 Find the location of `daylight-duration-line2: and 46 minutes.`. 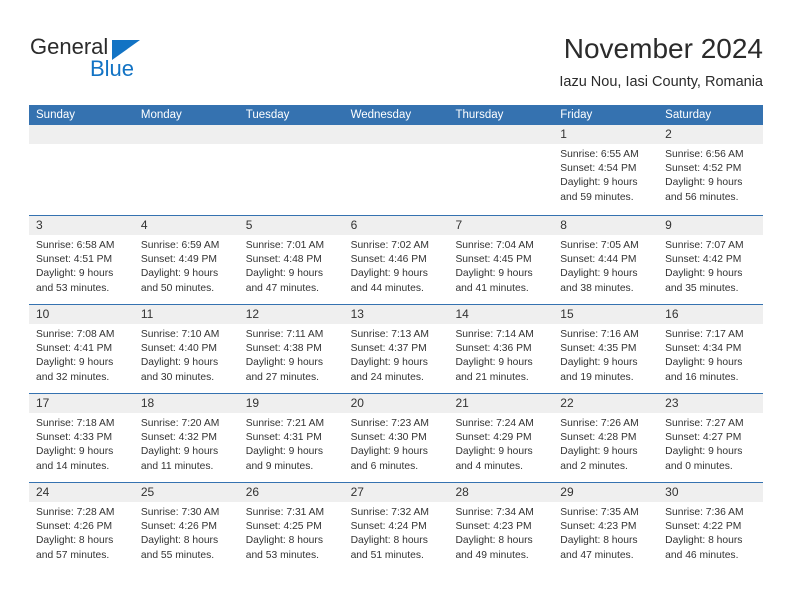

daylight-duration-line2: and 46 minutes. is located at coordinates (702, 555).